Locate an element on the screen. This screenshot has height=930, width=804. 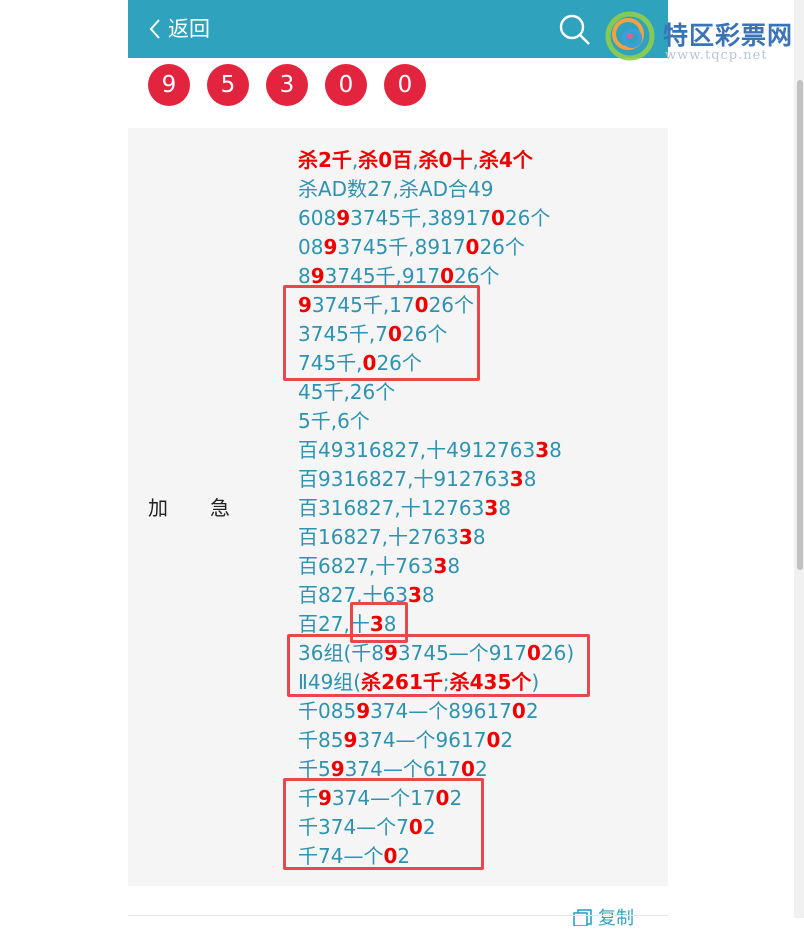
line-text: 百6827,十763 is located at coordinates (366, 566).